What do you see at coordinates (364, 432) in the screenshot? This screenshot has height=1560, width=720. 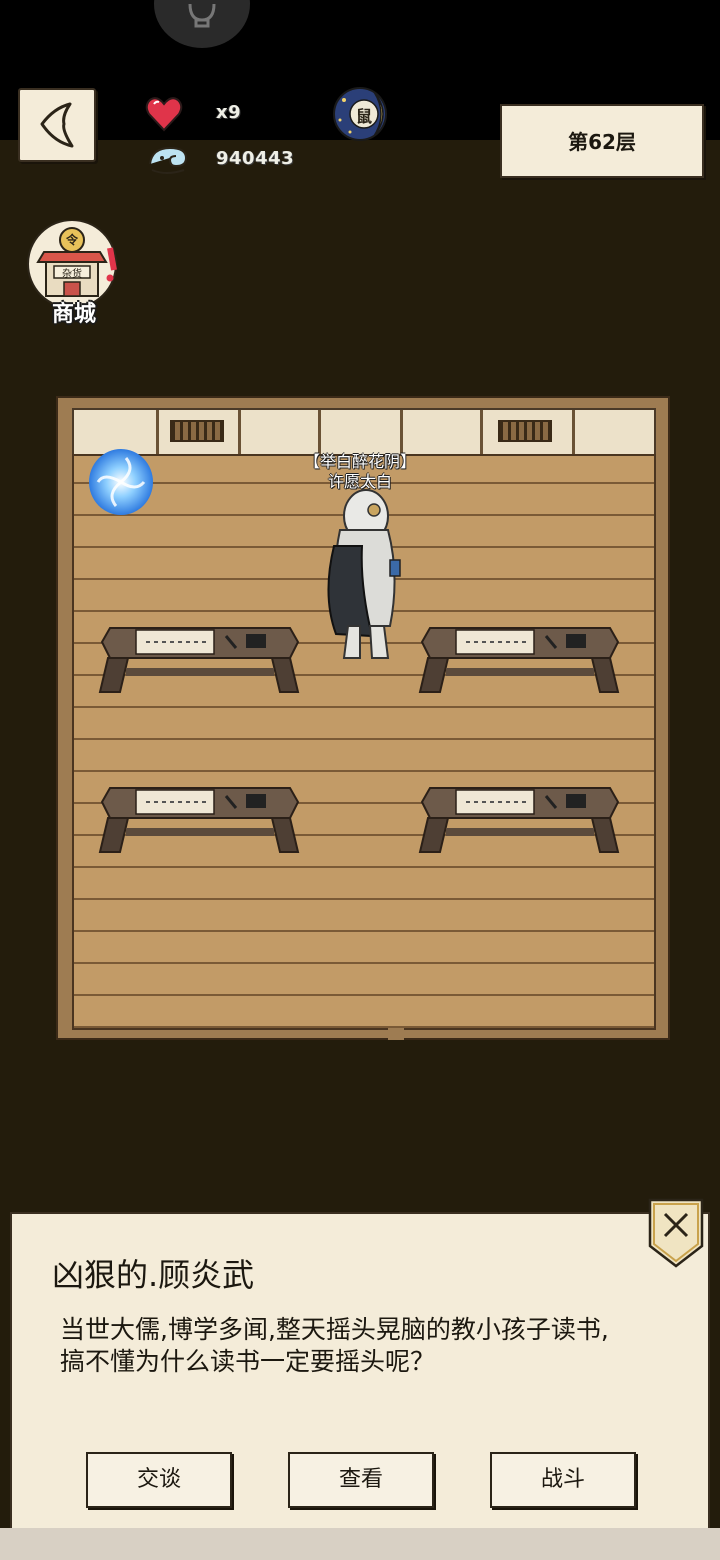 I see `room-back-wall` at bounding box center [364, 432].